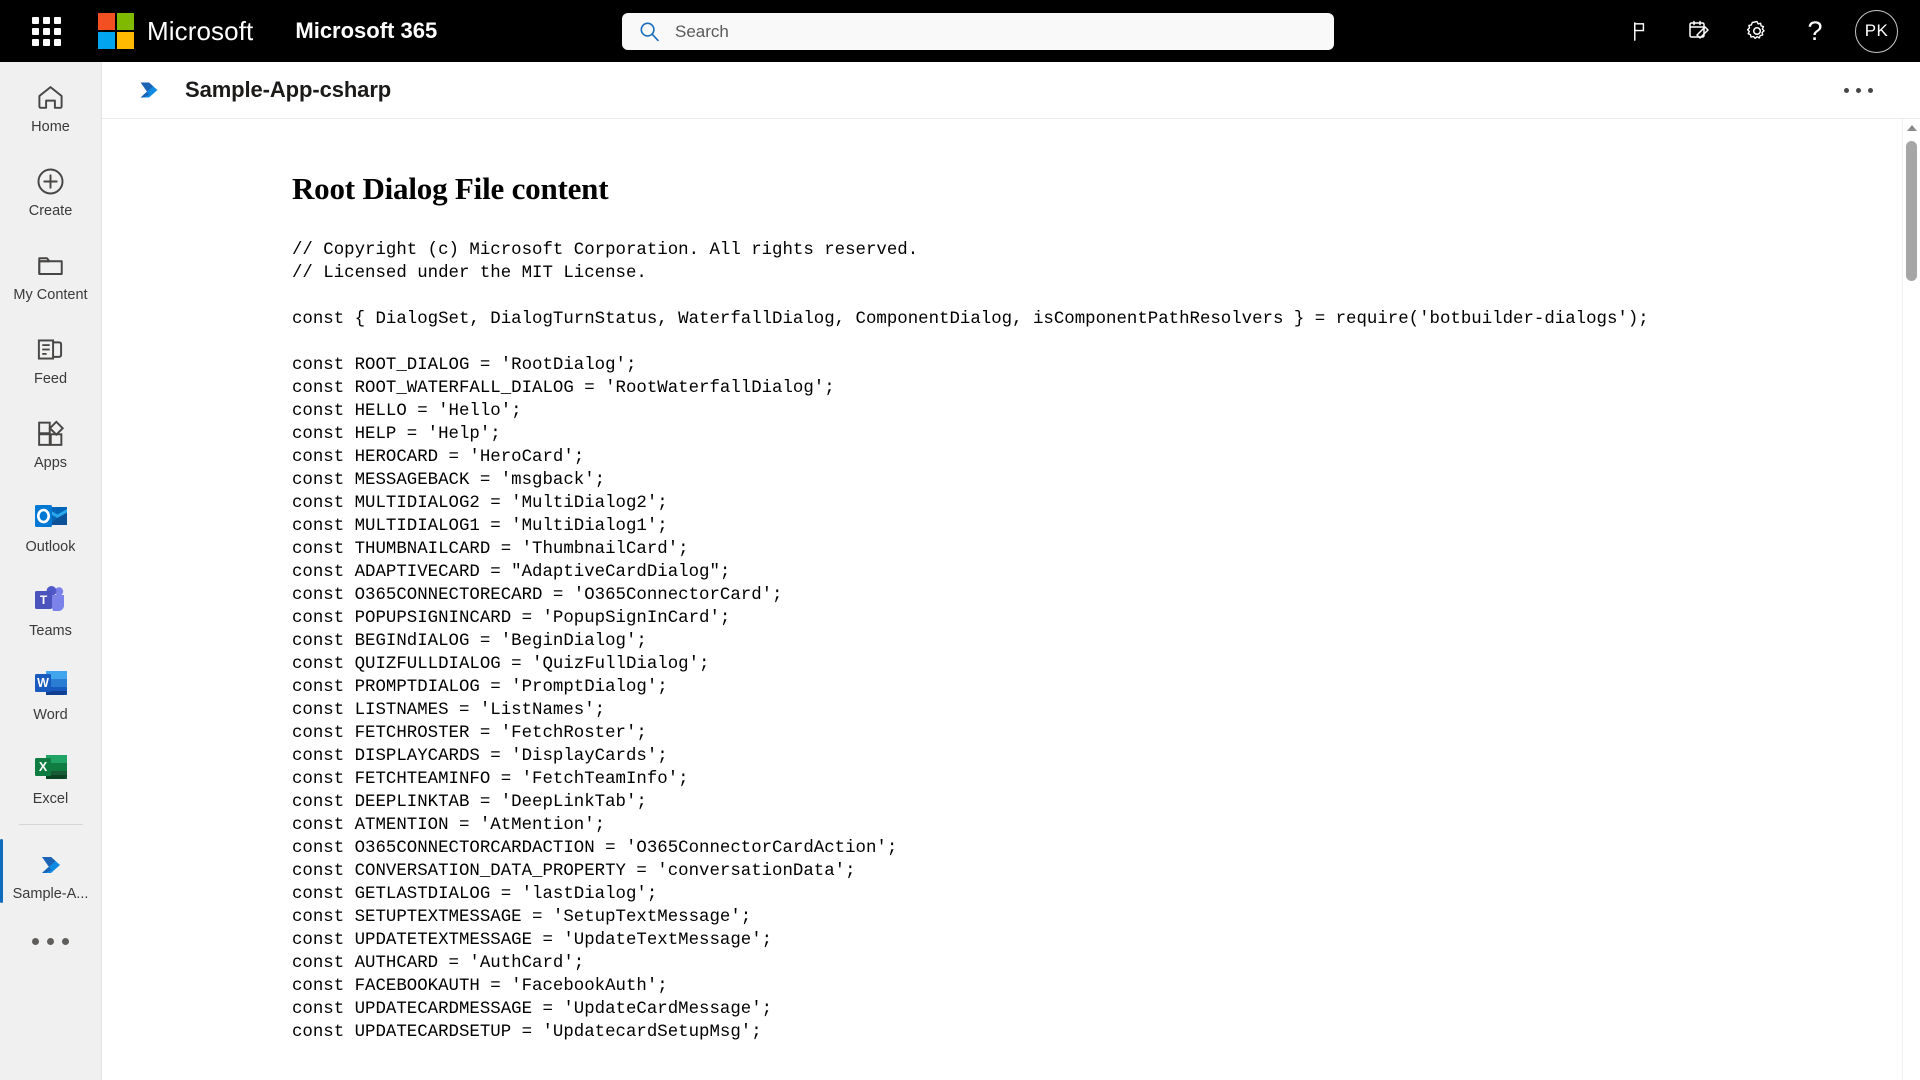 The height and width of the screenshot is (1080, 1920). What do you see at coordinates (50, 824) in the screenshot?
I see `rail-divider` at bounding box center [50, 824].